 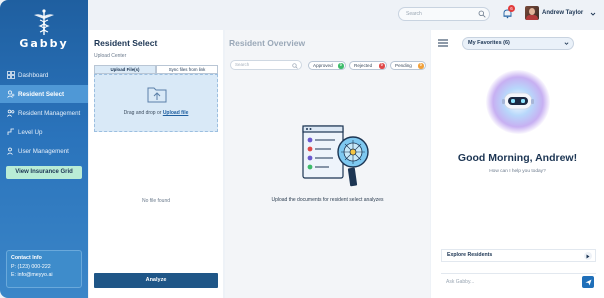 What do you see at coordinates (44, 43) in the screenshot?
I see `brand-name: Gabby` at bounding box center [44, 43].